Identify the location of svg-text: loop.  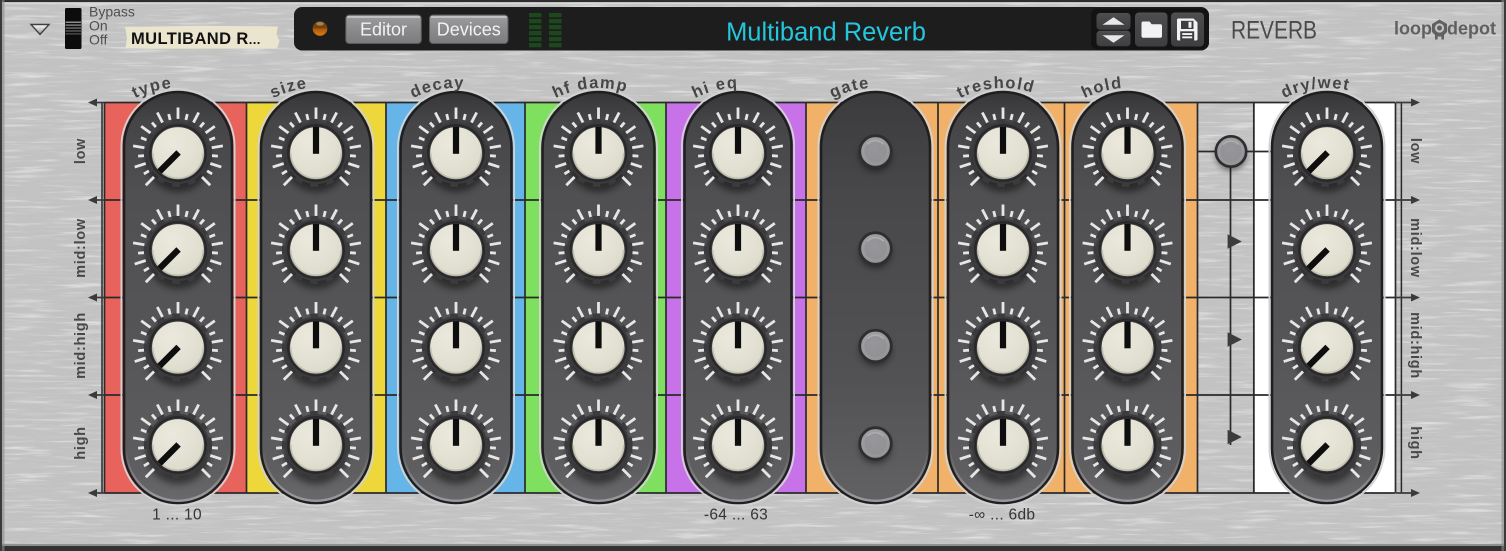
(1413, 29).